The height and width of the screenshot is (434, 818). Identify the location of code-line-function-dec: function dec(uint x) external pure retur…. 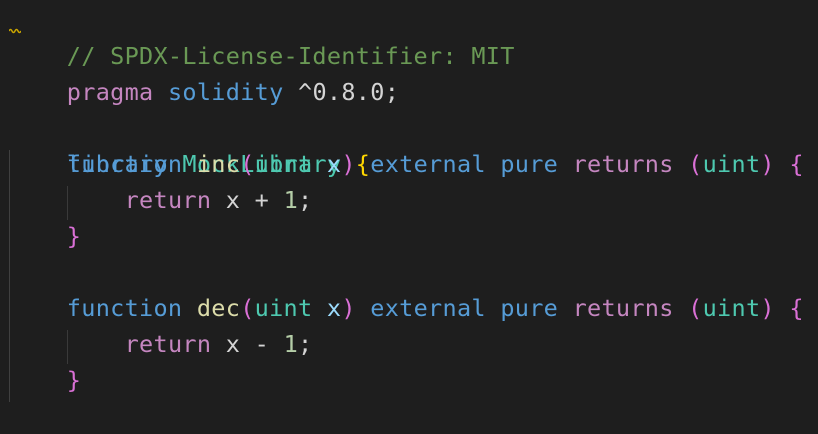
(406, 308).